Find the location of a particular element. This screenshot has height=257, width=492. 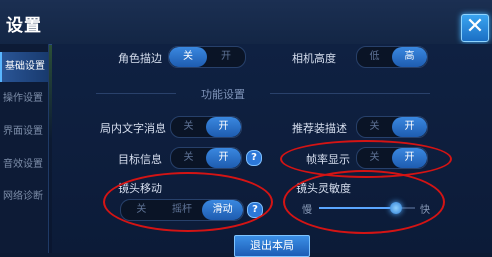

camera-move-label: 镜头移动 is located at coordinates (140, 188).